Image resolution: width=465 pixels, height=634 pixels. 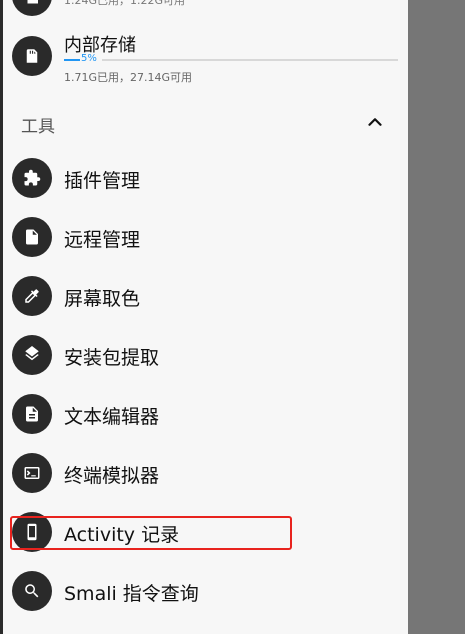 What do you see at coordinates (112, 358) in the screenshot?
I see `menu-item-label: 安装包提取` at bounding box center [112, 358].